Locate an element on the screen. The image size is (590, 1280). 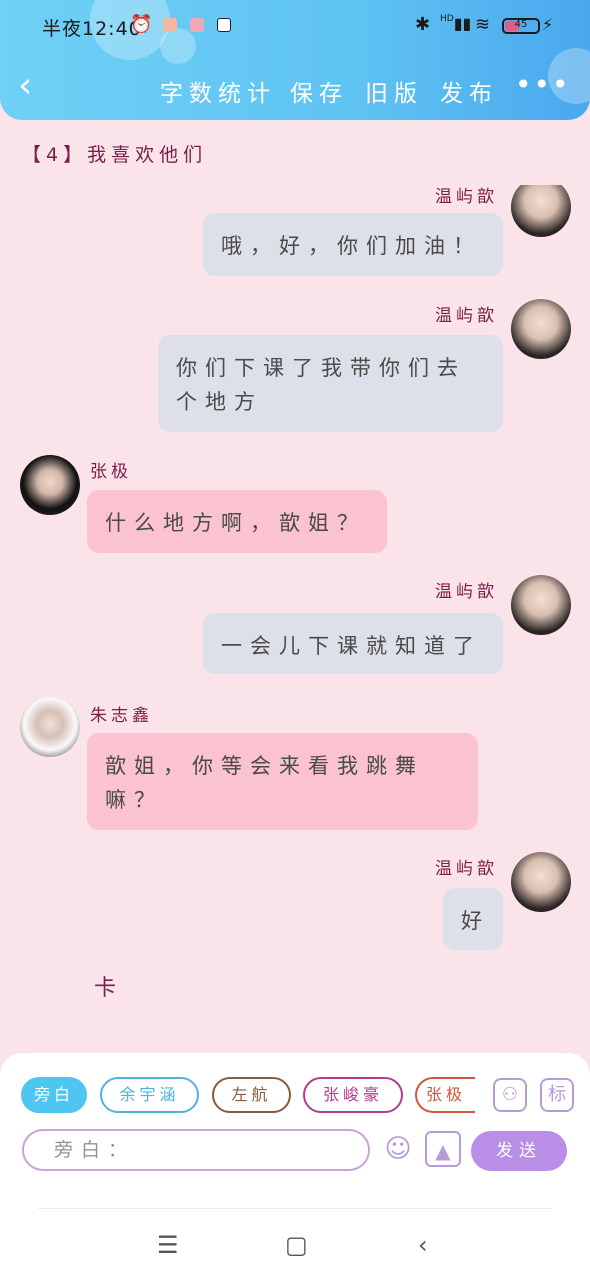
wifi-icon: ≋ is located at coordinates (483, 24).